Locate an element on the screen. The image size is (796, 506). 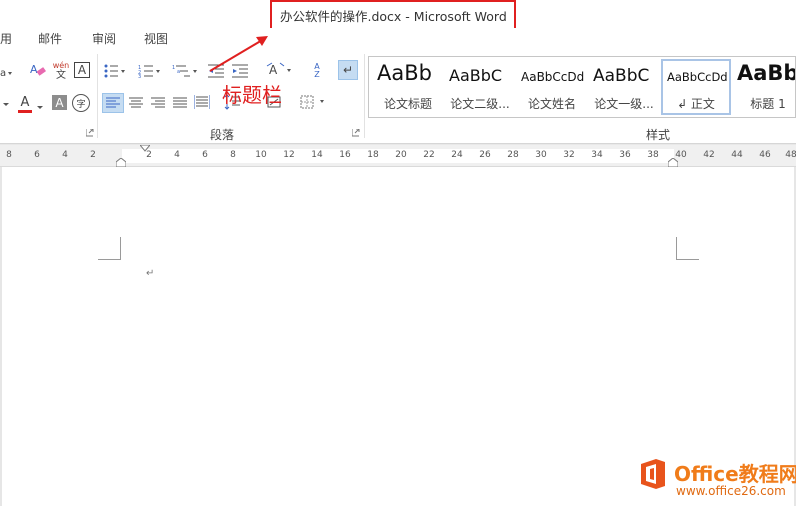
annotation-label: 标题栏 is located at coordinates (252, 95).